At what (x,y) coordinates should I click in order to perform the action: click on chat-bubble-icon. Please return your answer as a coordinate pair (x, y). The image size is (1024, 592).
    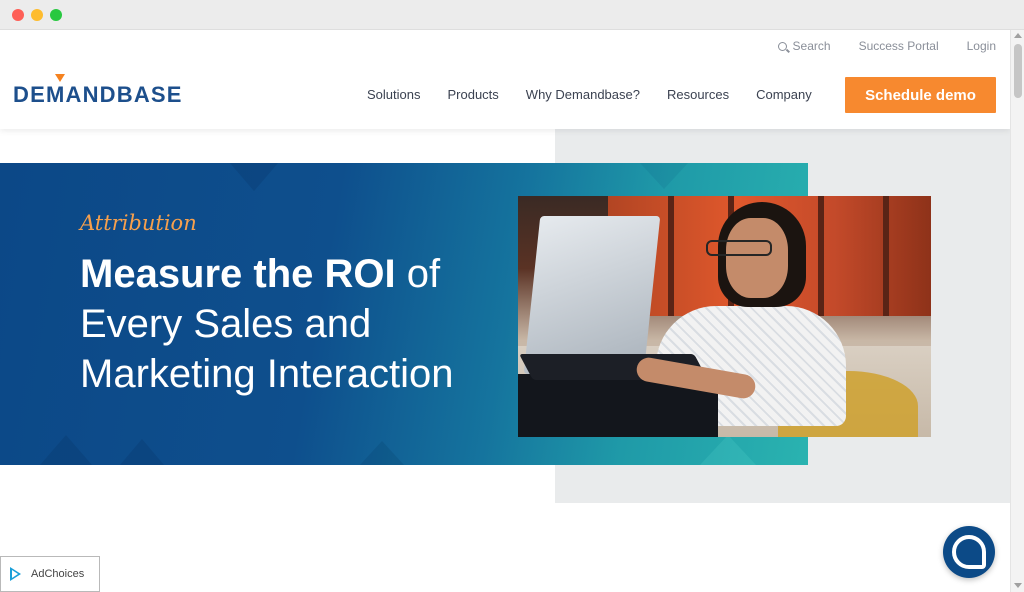
    Looking at the image, I should click on (969, 552).